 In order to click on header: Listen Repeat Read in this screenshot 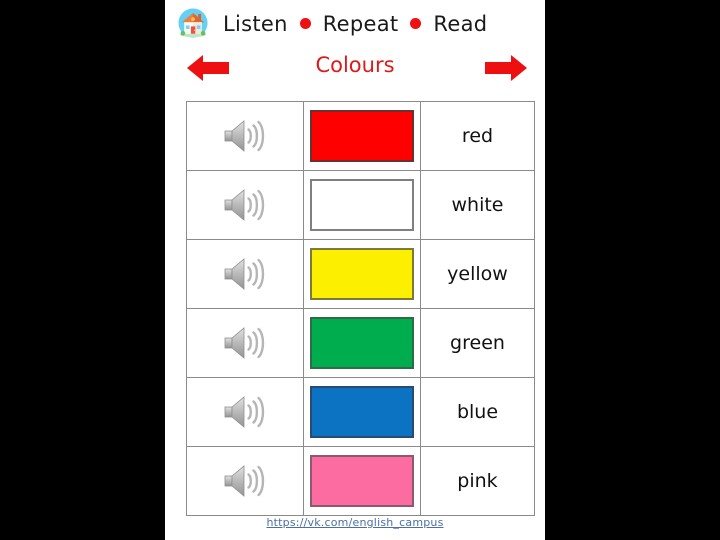, I will do `click(355, 24)`.